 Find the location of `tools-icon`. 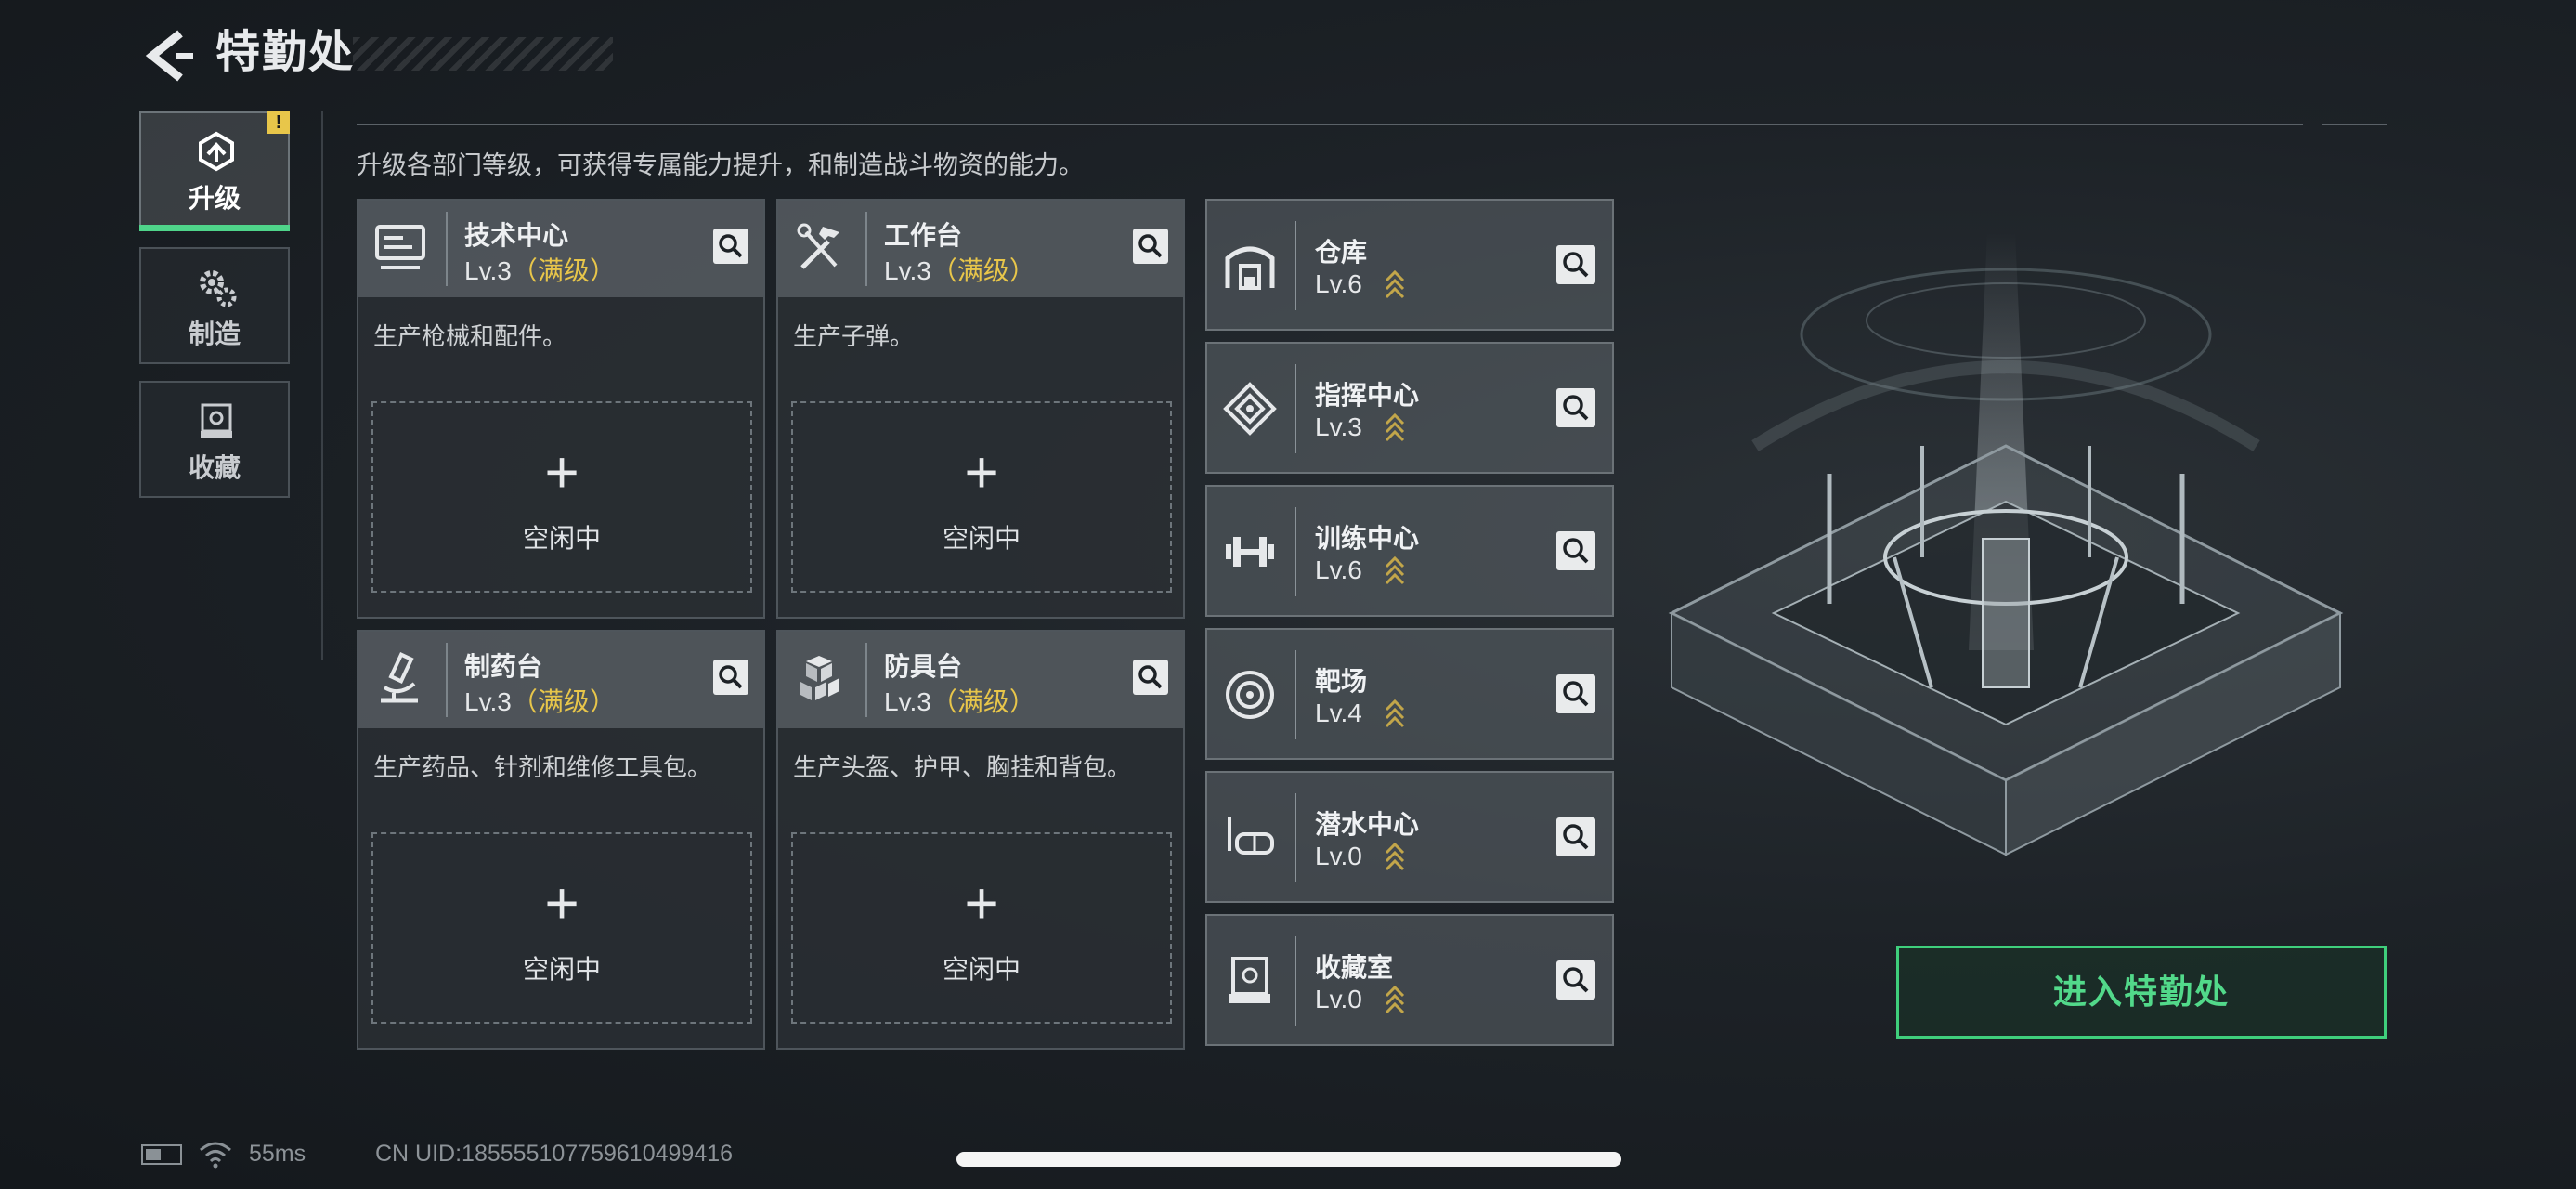

tools-icon is located at coordinates (818, 246).